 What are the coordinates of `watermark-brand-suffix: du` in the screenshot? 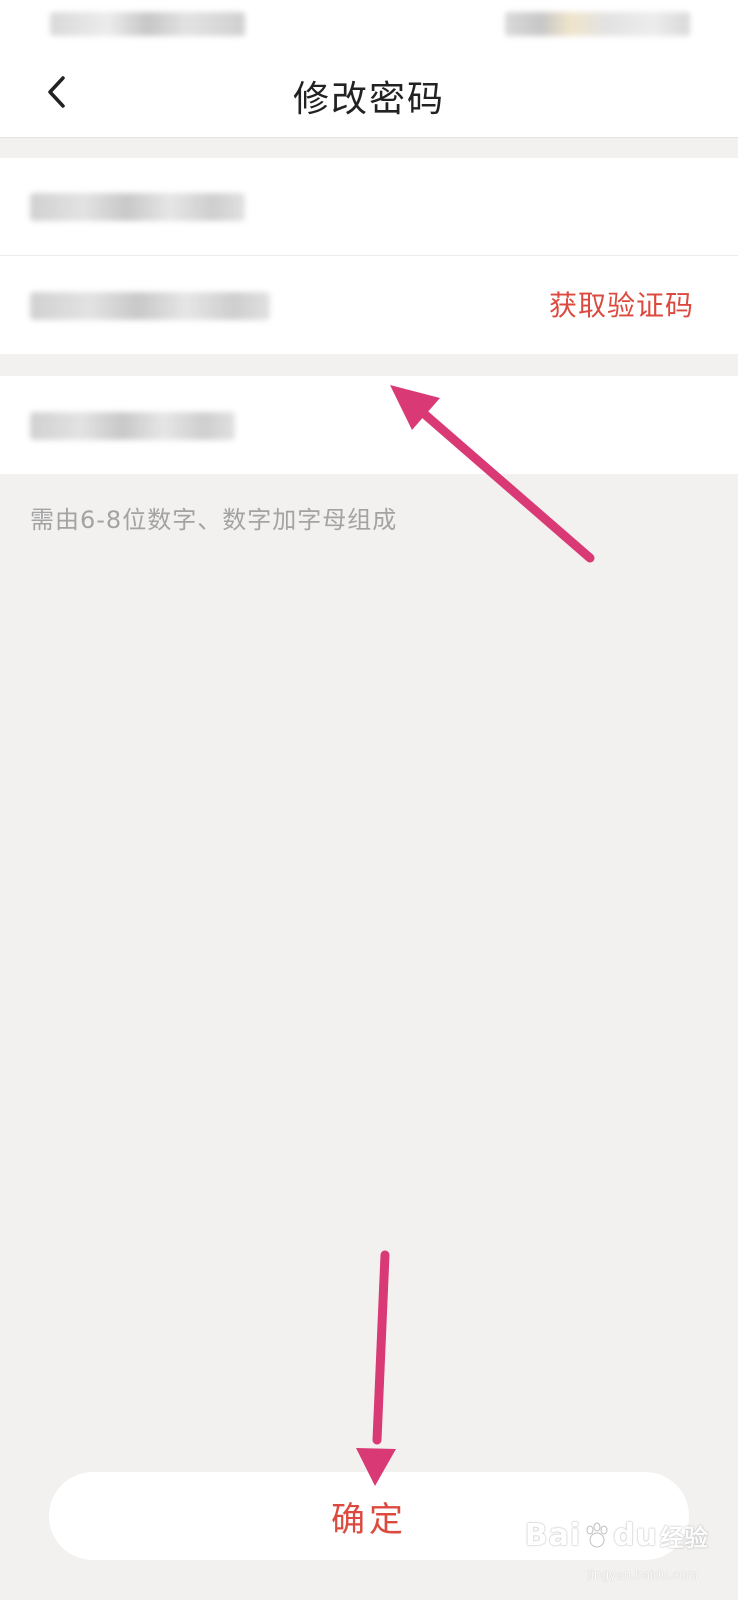 It's located at (635, 1535).